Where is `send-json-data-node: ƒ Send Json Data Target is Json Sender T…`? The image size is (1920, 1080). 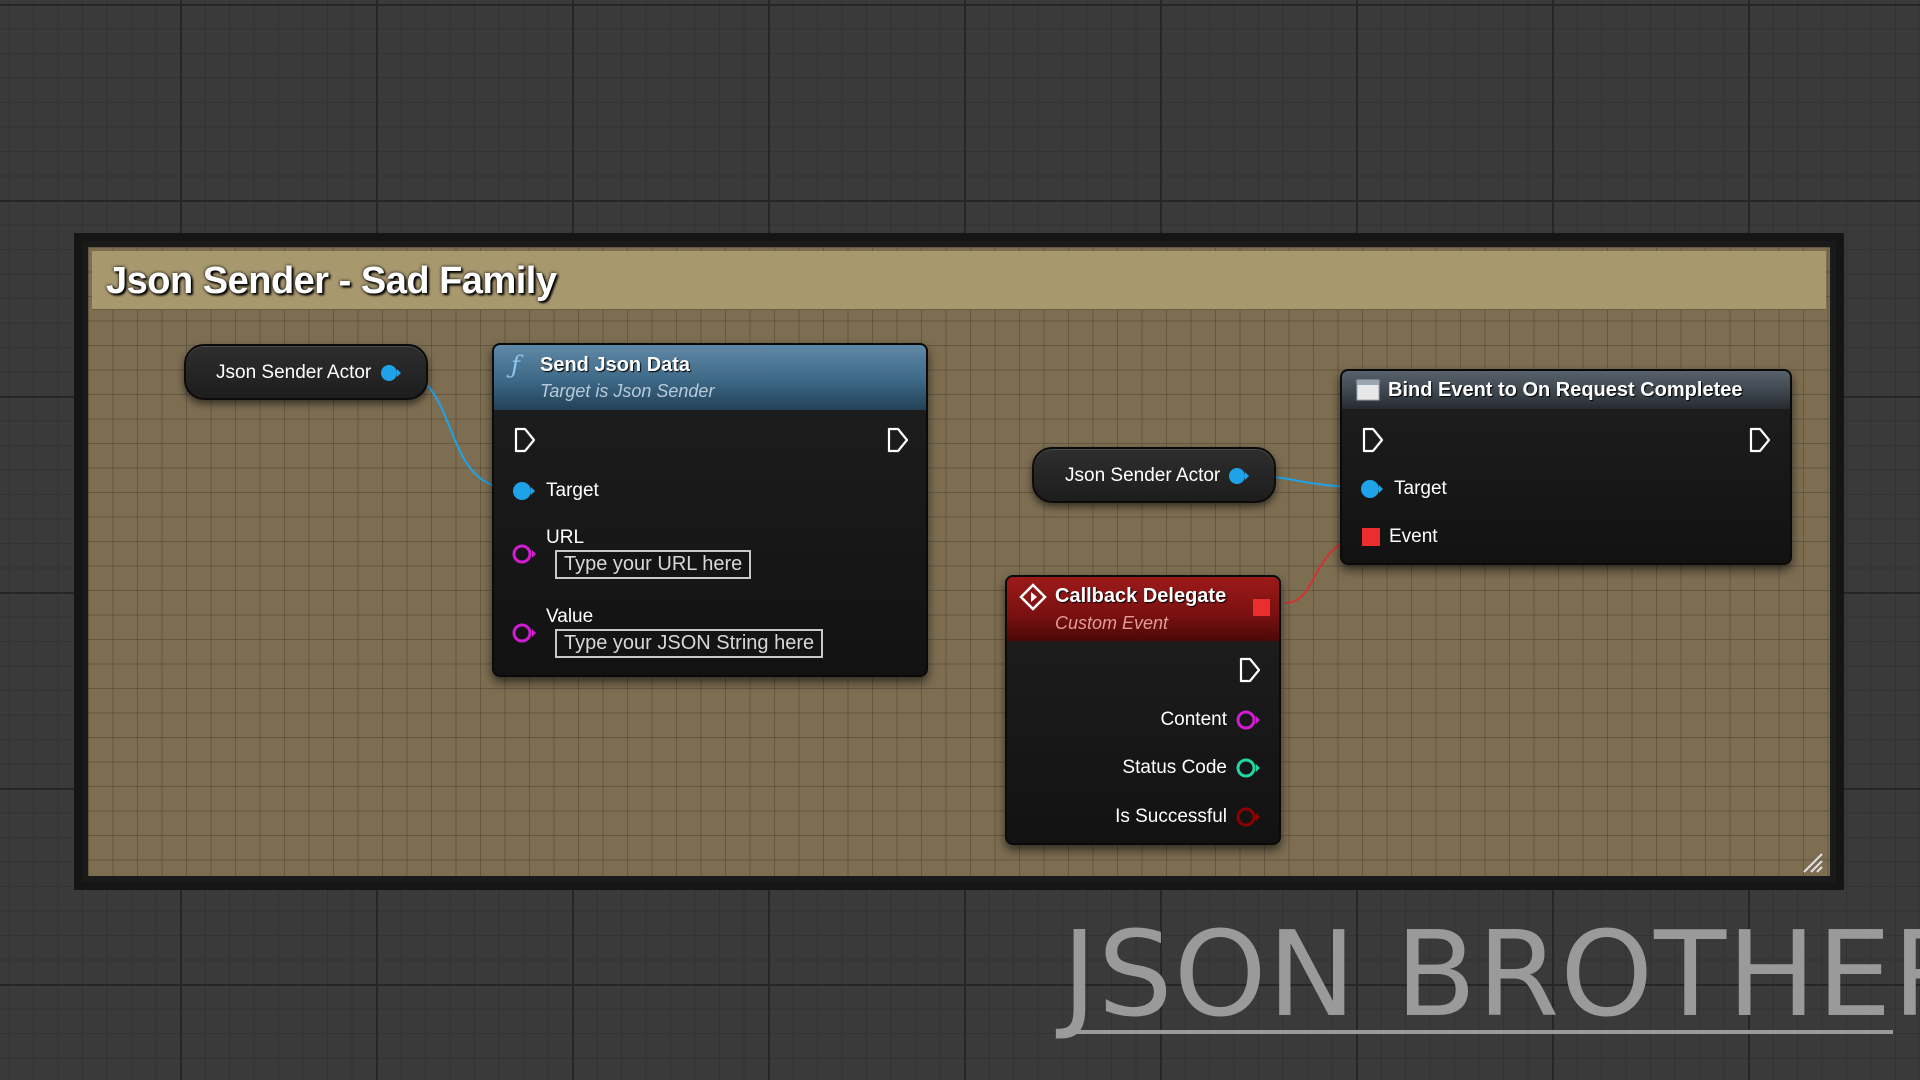
send-json-data-node: ƒ Send Json Data Target is Json Sender T… is located at coordinates (710, 510).